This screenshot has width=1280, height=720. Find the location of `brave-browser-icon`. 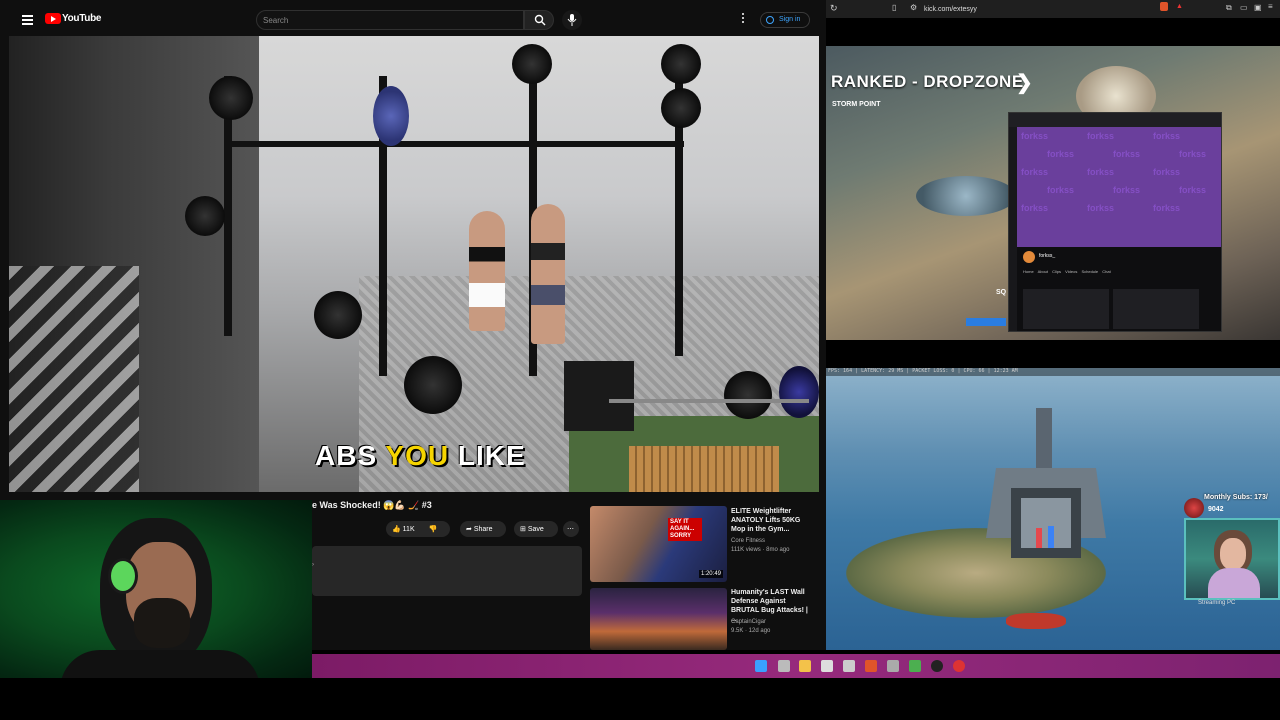

brave-browser-icon is located at coordinates (871, 666).